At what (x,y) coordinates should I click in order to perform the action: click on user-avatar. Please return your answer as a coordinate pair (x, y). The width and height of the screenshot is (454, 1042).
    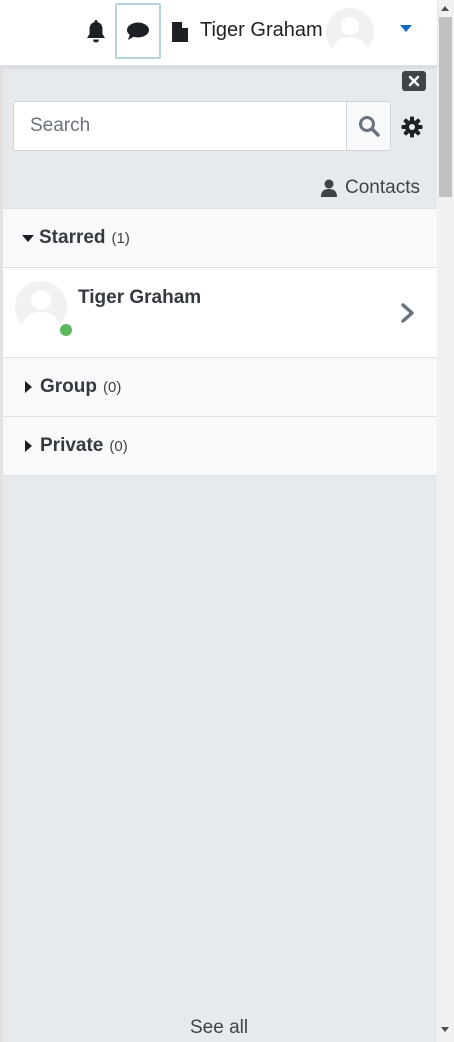
    Looking at the image, I should click on (350, 32).